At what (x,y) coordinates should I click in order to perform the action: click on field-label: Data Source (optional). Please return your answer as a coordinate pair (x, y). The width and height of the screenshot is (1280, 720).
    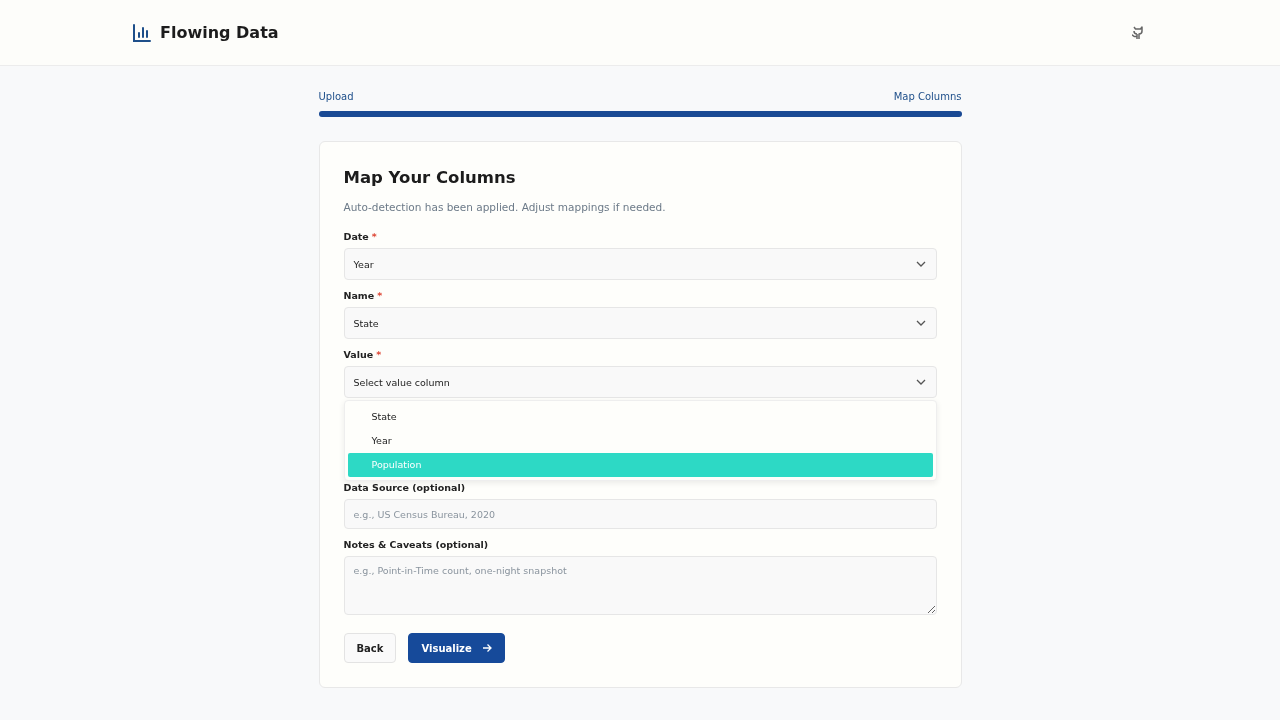
    Looking at the image, I should click on (405, 487).